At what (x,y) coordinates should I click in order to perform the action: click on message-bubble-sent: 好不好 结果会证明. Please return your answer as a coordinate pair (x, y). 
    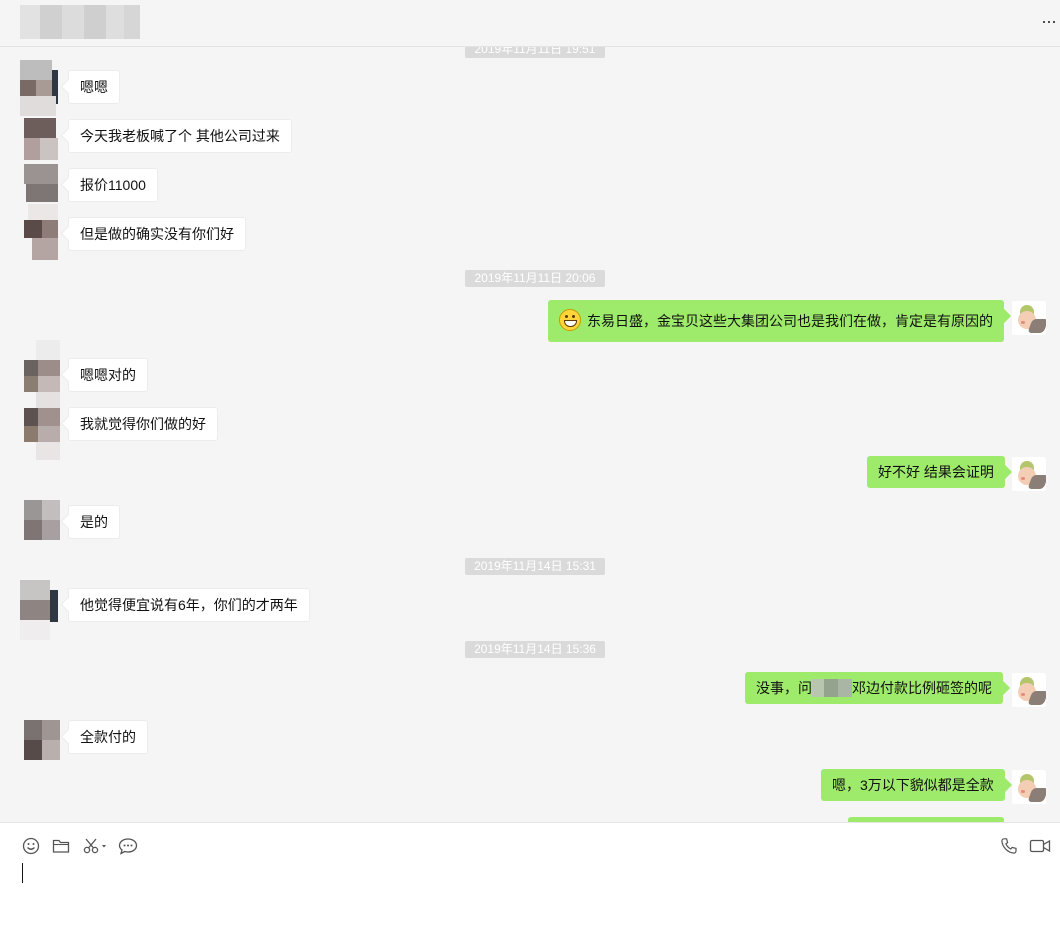
    Looking at the image, I should click on (936, 472).